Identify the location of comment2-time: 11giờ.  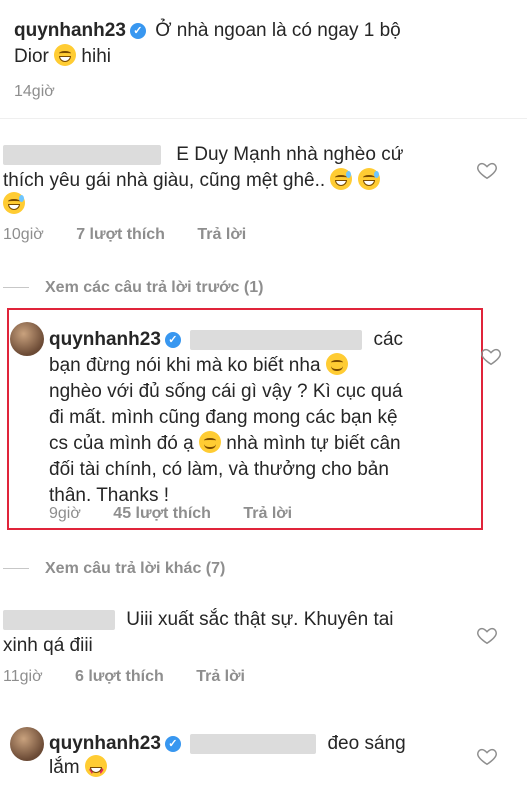
(23, 676).